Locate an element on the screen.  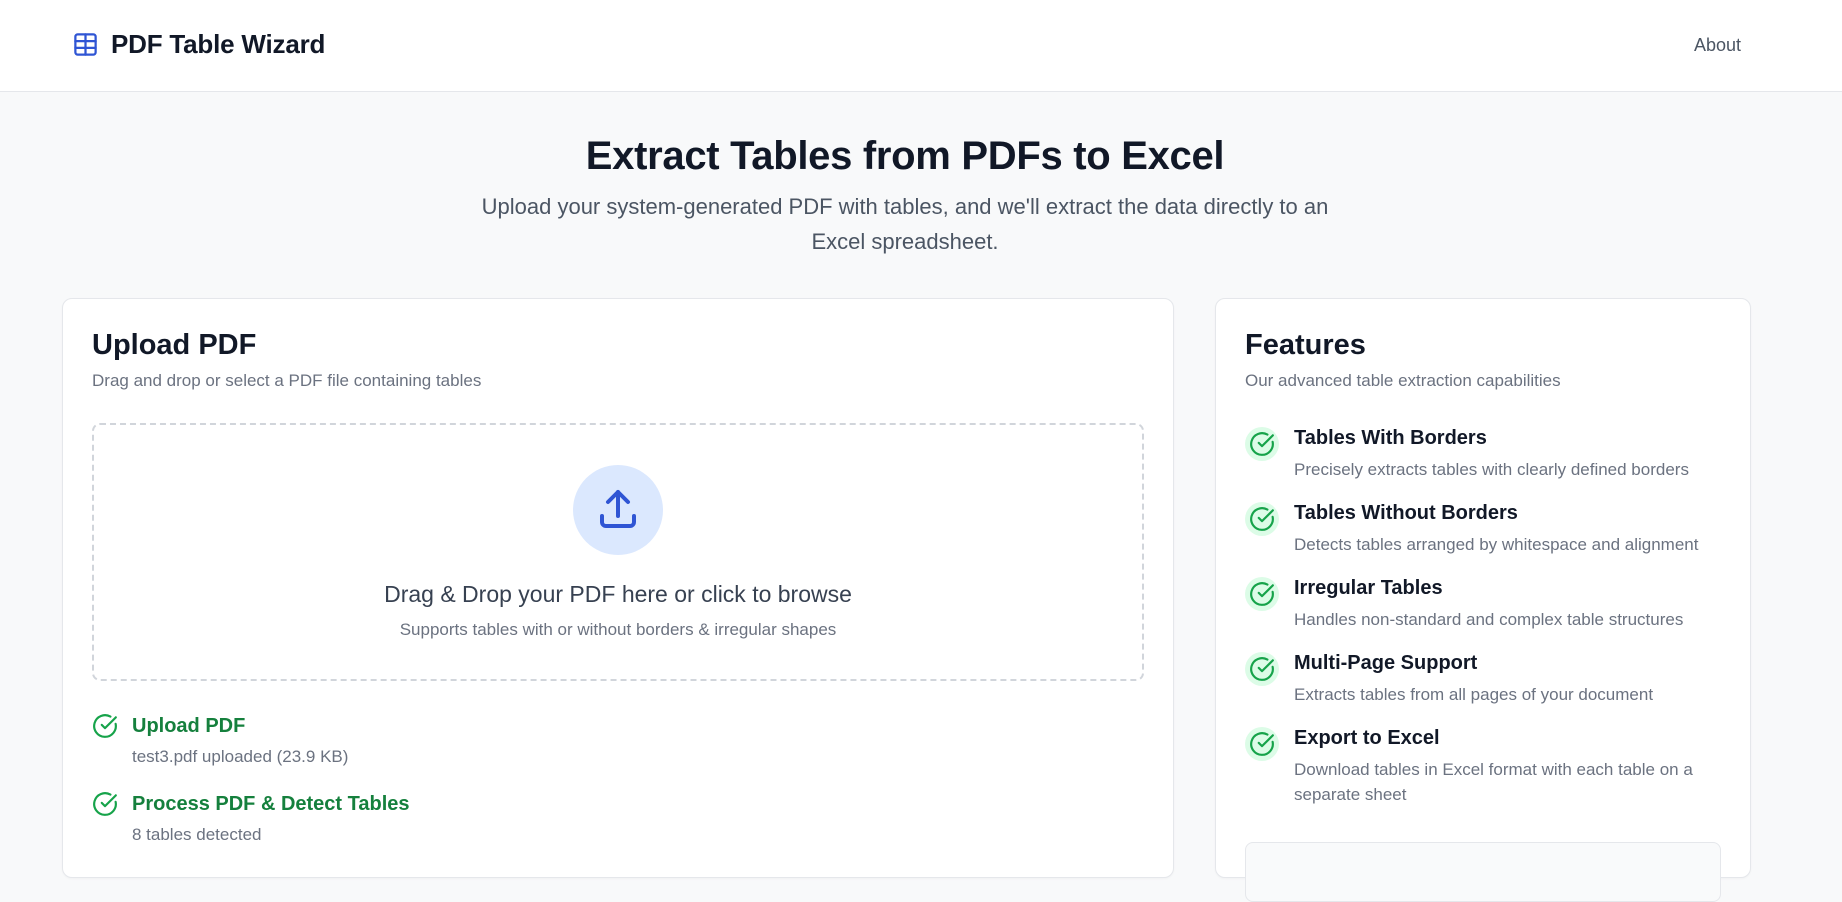
page-title: Extract Tables from PDFs to Excel is located at coordinates (905, 156).